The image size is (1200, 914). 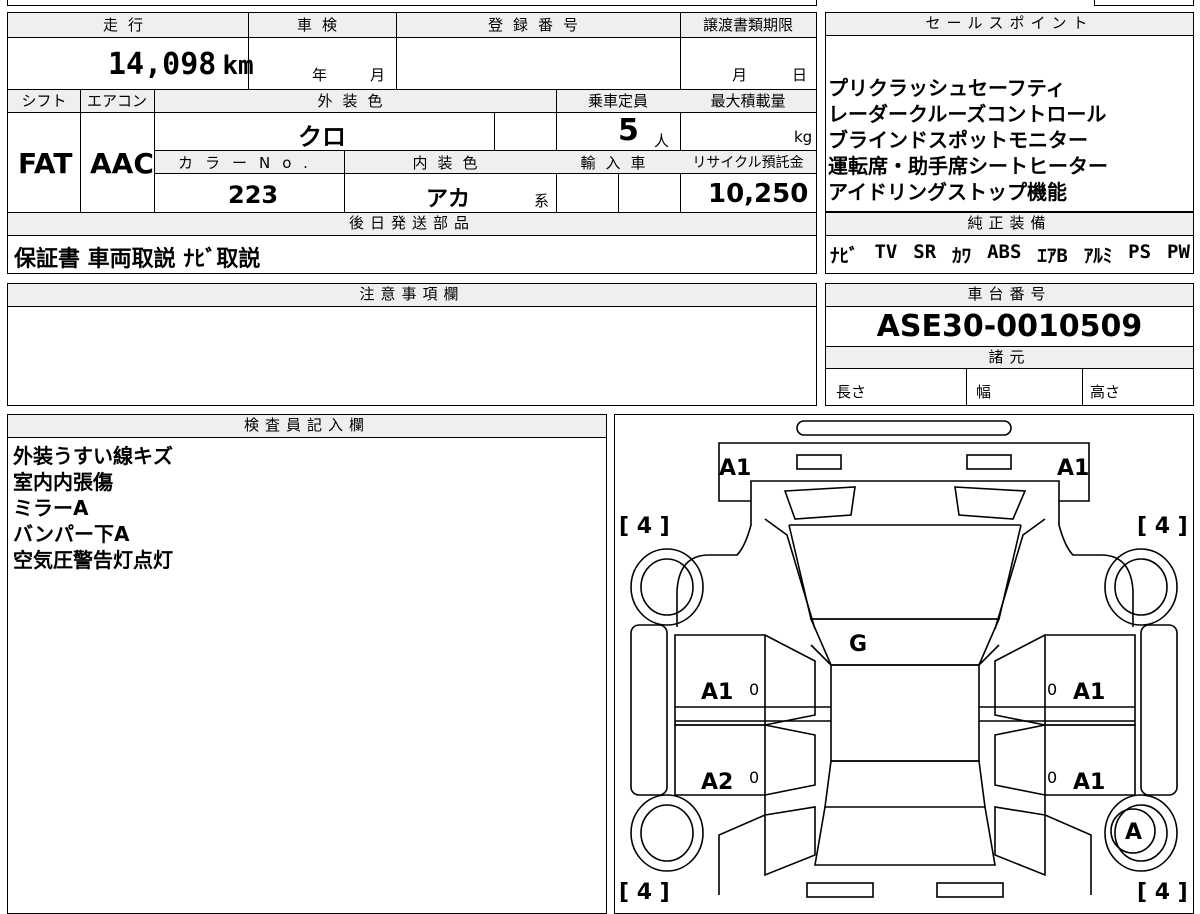 What do you see at coordinates (378, 75) in the screenshot?
I see `inspection-month-unit: 月` at bounding box center [378, 75].